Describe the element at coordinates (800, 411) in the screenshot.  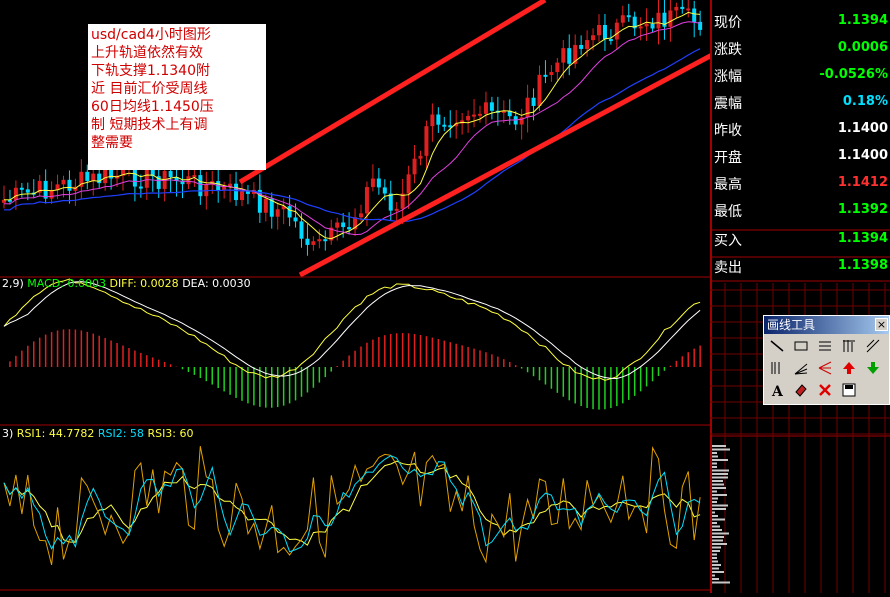
I see `panel-grid-lines` at that location.